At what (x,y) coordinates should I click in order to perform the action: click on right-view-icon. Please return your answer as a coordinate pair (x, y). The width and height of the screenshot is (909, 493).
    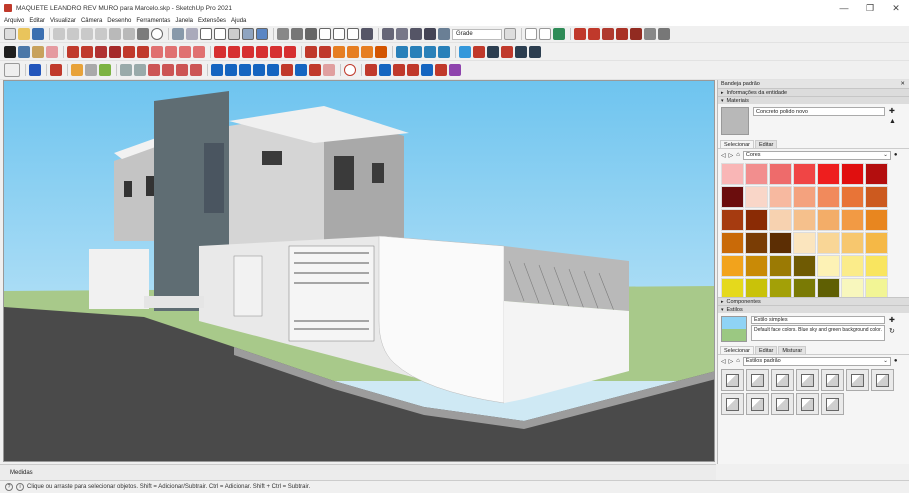
    Looking at the image, I should click on (325, 34).